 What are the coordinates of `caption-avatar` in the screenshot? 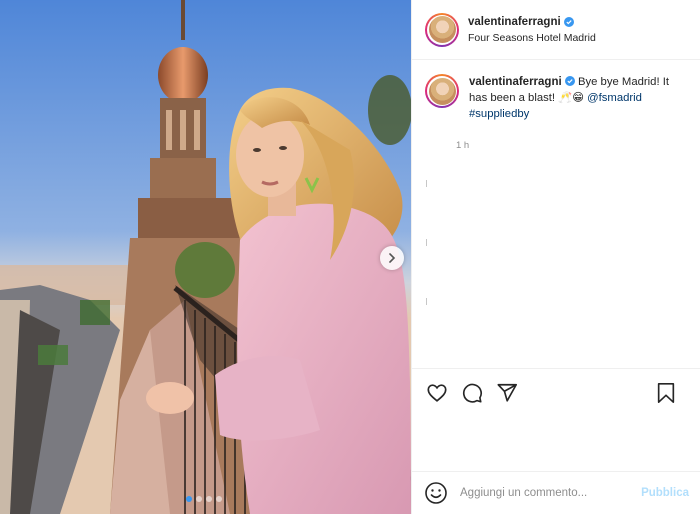 It's located at (442, 91).